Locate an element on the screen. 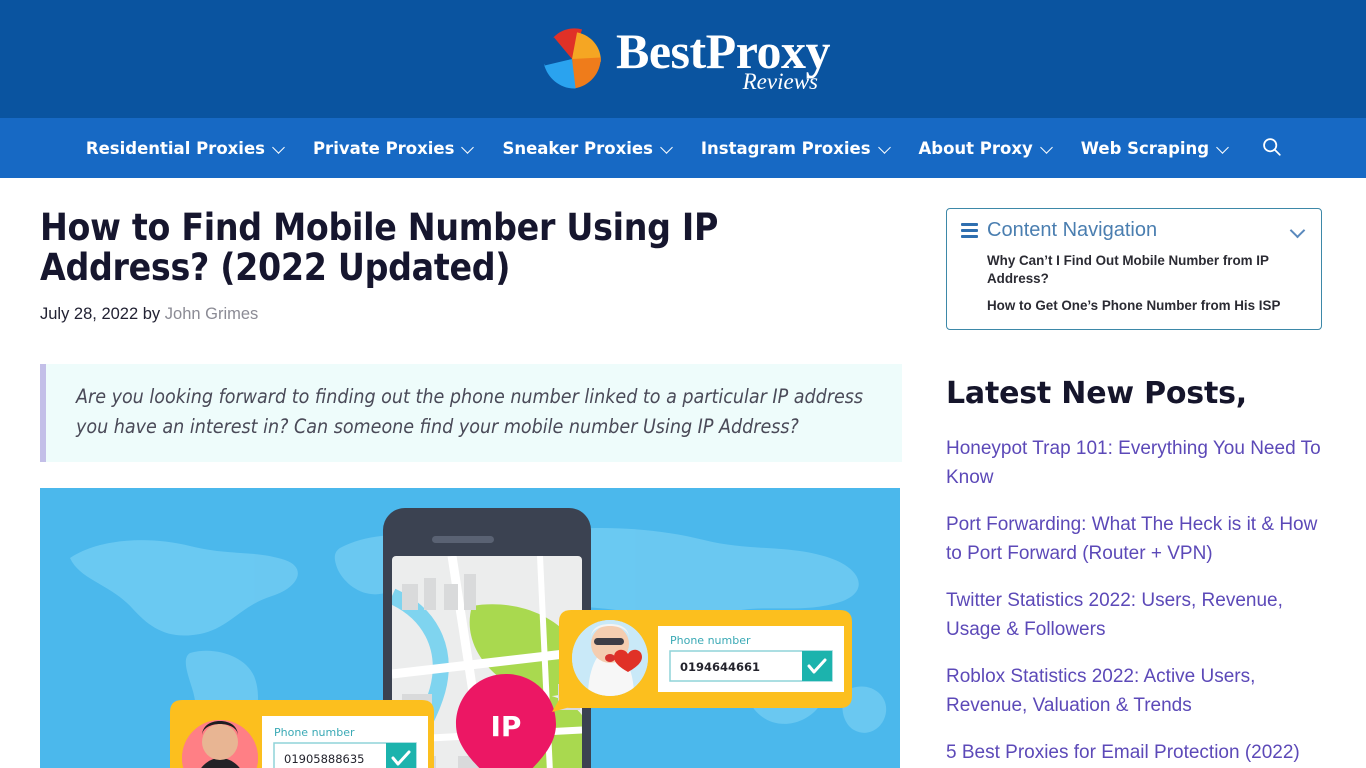 This screenshot has width=1366, height=768. nav-item-label: Private Proxies is located at coordinates (383, 148).